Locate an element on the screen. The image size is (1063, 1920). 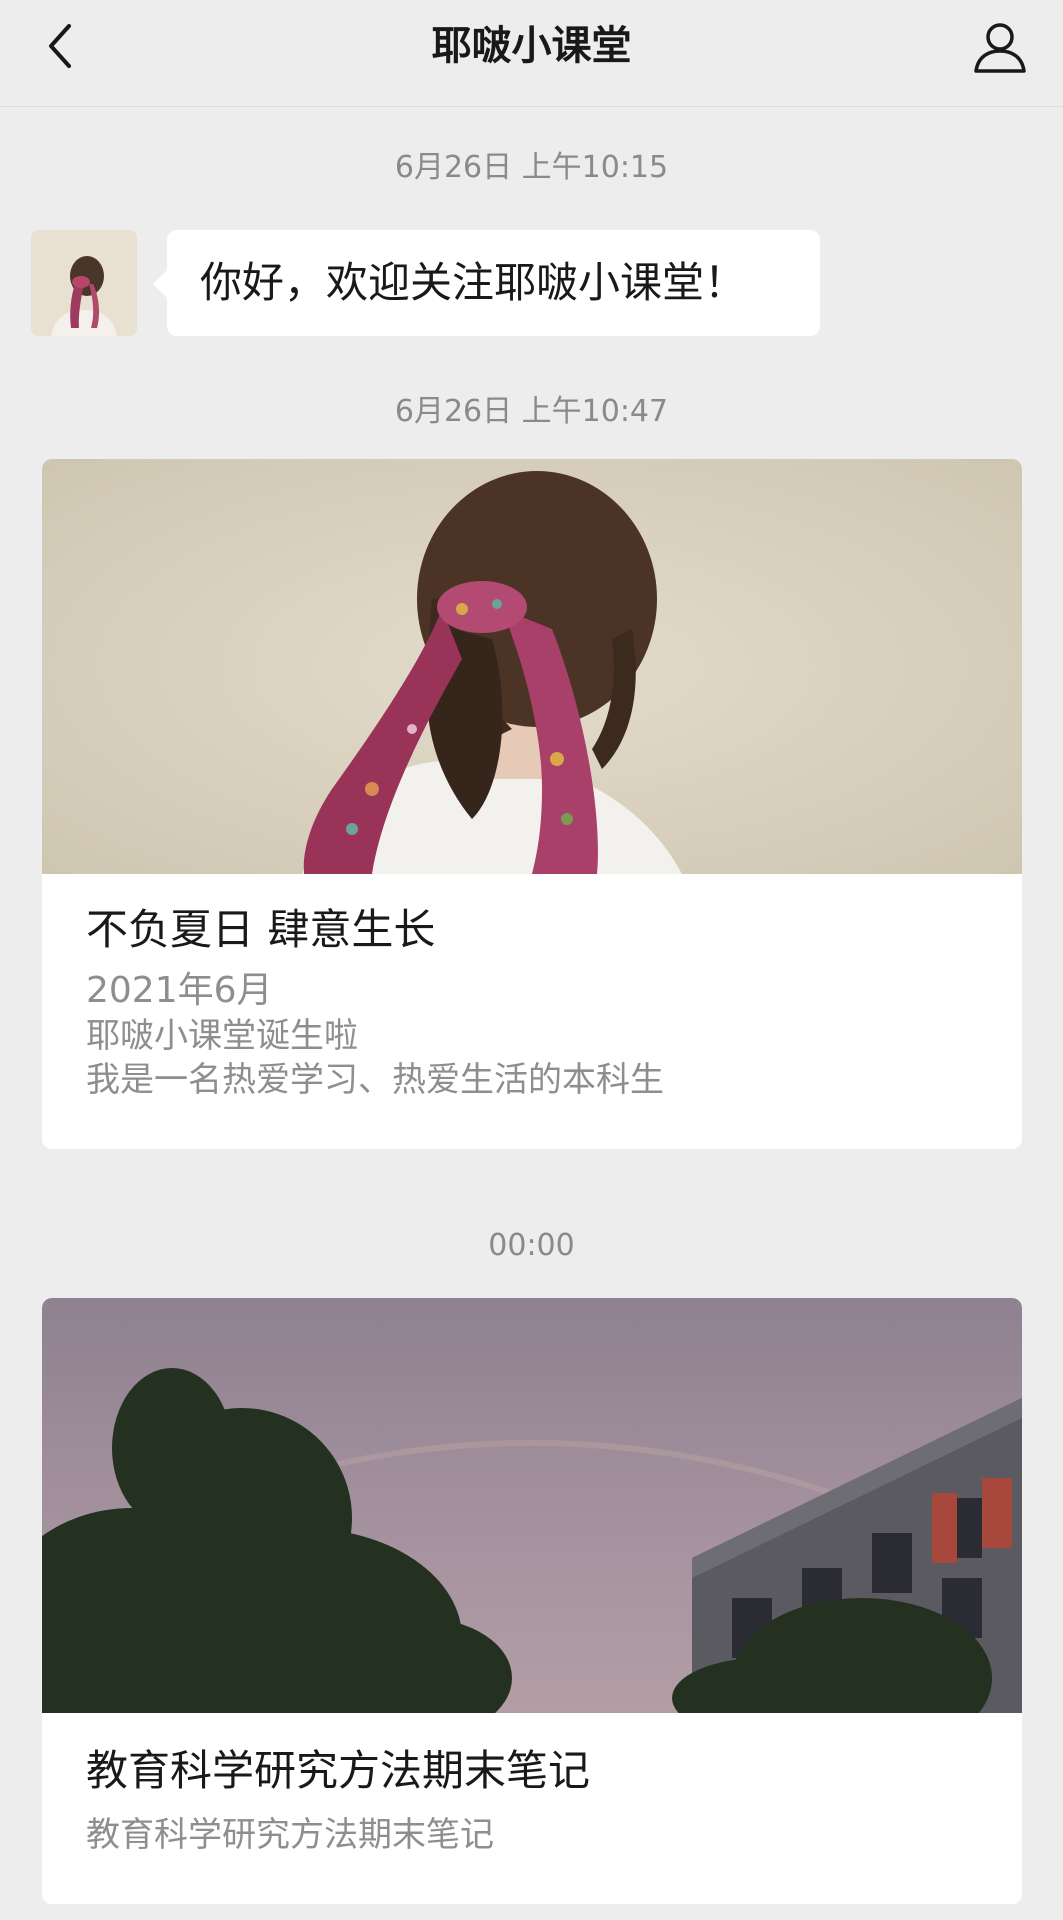
article-summary-line: 耶啵小课堂诞生啦 is located at coordinates (222, 1036).